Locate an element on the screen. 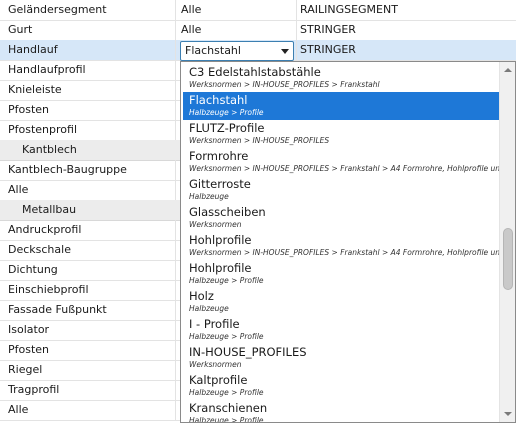 The image size is (516, 423). cell-c1: Fassade Fußpunkt is located at coordinates (57, 309).